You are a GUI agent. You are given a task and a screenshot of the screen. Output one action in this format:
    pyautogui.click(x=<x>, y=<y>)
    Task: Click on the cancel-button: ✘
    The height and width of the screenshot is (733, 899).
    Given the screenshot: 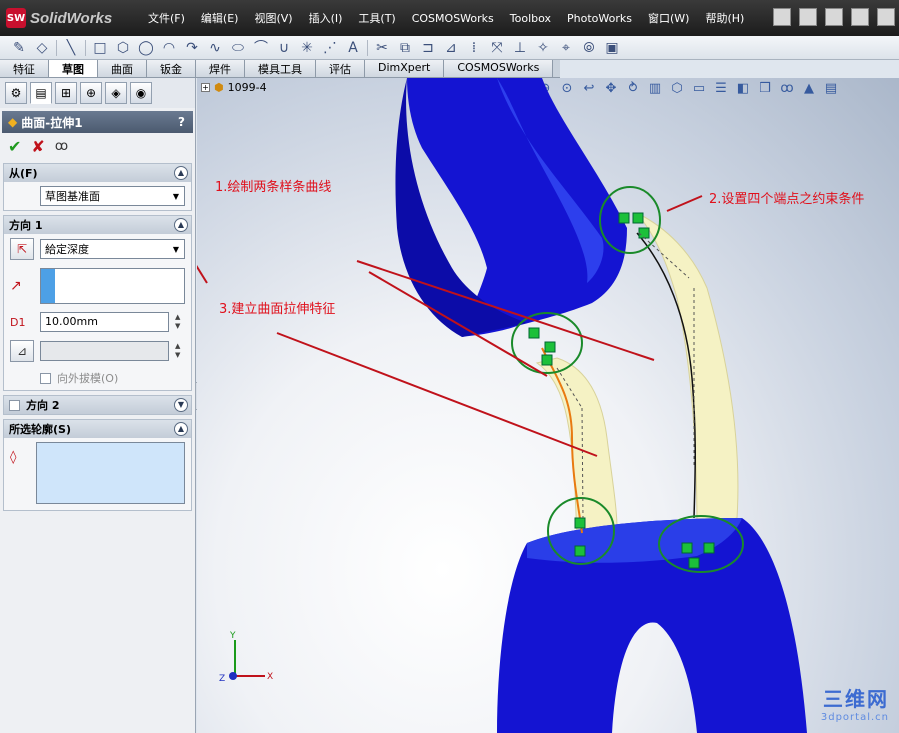 What is the action you would take?
    pyautogui.click(x=37, y=146)
    